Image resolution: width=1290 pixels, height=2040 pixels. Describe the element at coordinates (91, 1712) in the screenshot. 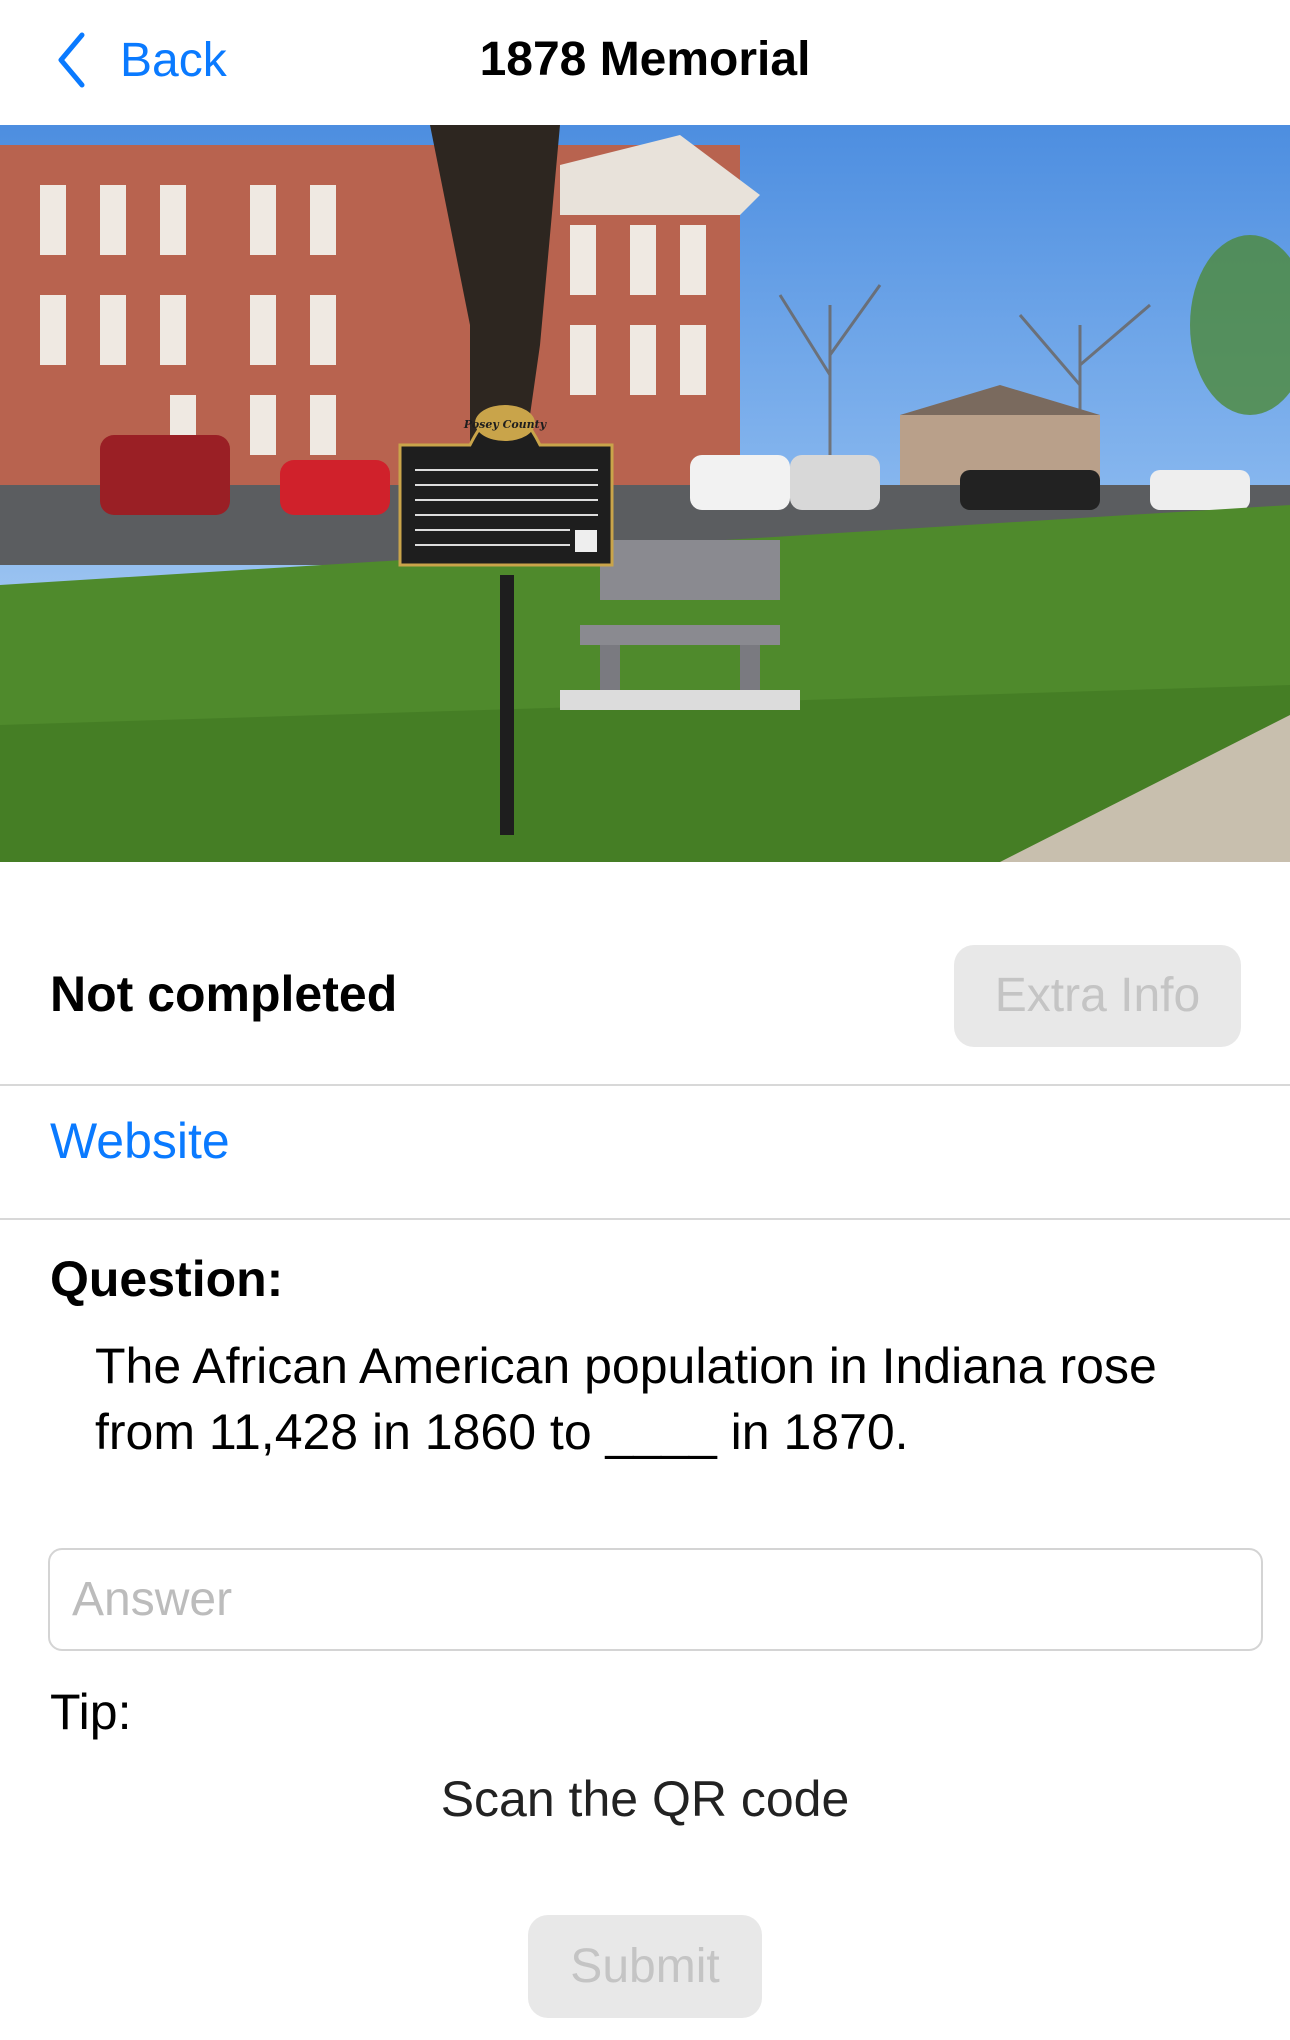

I see `tip-label: Tip:` at that location.